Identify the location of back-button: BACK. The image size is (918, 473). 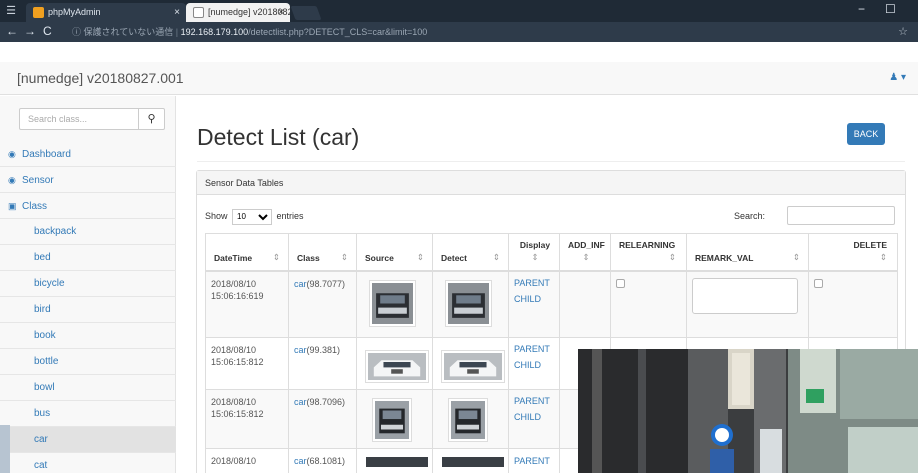
(866, 134).